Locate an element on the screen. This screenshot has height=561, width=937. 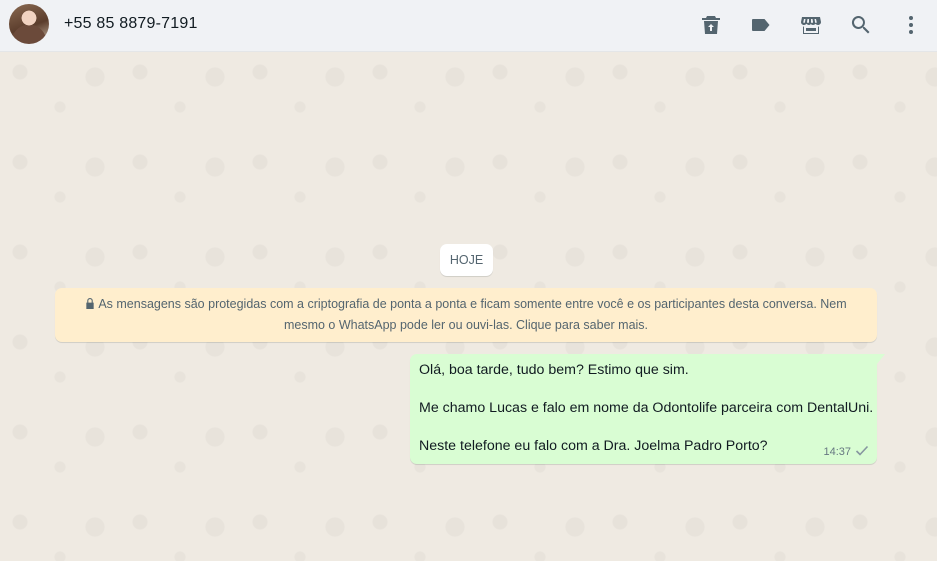
menu-icon is located at coordinates (911, 25).